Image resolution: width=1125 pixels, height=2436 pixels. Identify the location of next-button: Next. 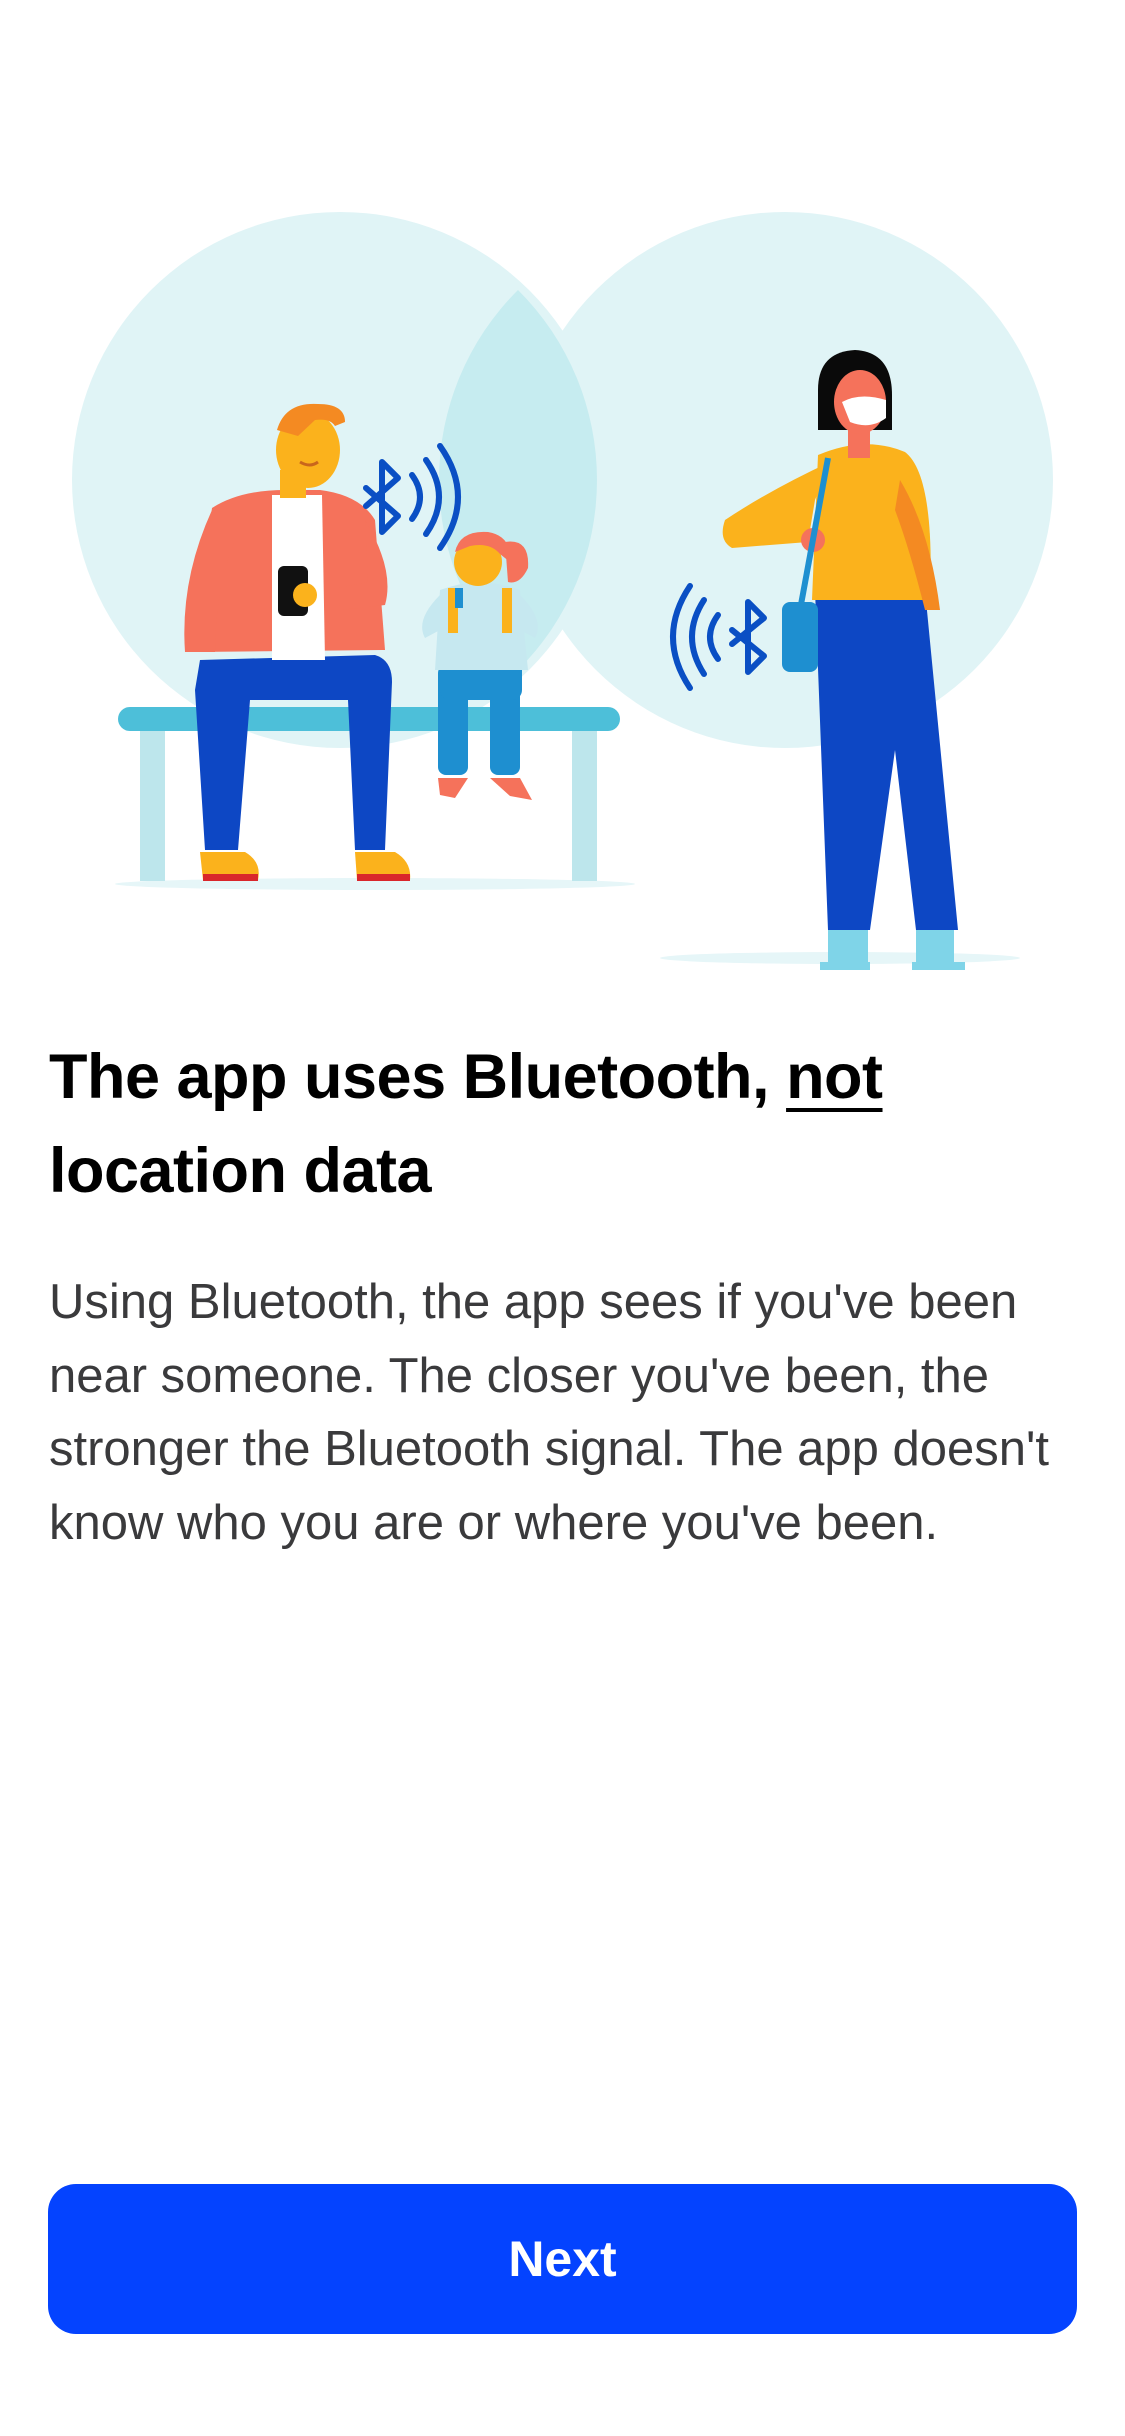
(562, 2259).